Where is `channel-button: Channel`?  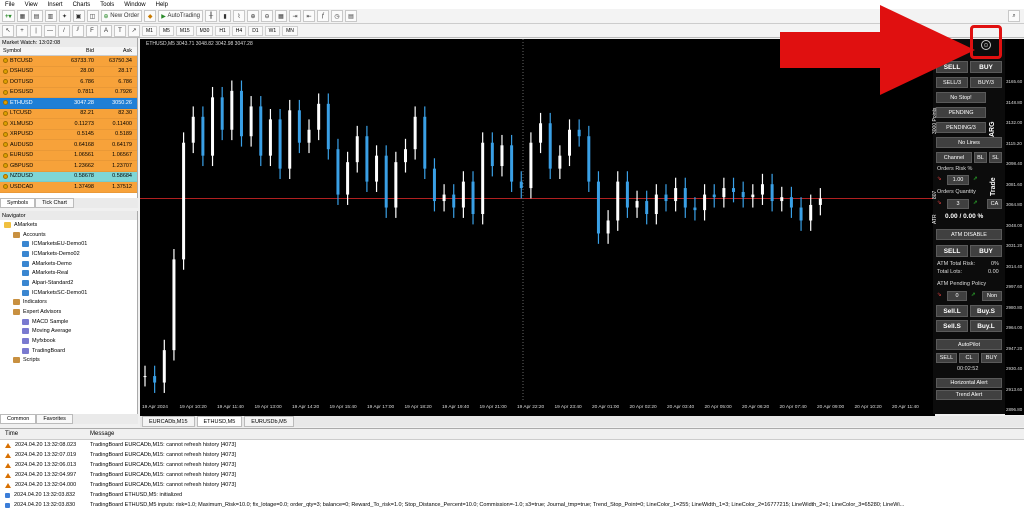 channel-button: Channel is located at coordinates (954, 157).